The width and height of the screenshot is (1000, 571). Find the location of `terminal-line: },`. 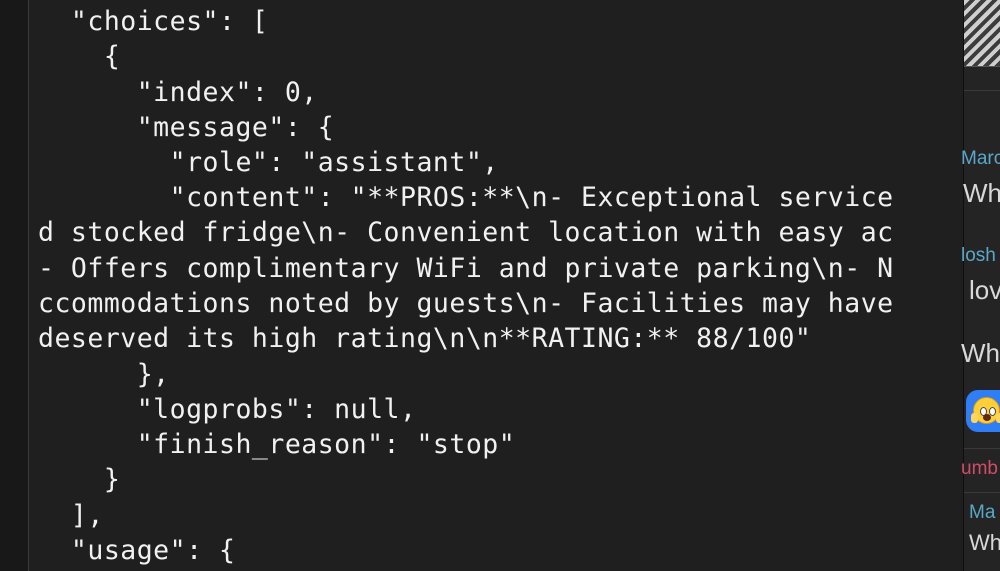

terminal-line: }, is located at coordinates (104, 374).